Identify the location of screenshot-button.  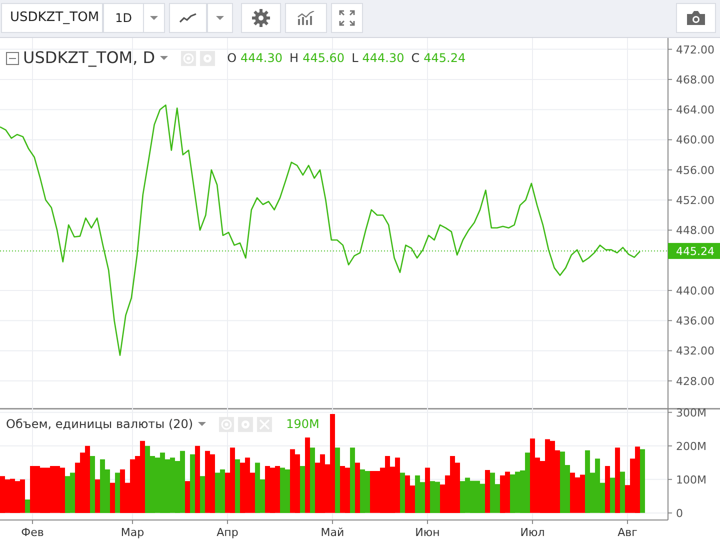
(696, 18).